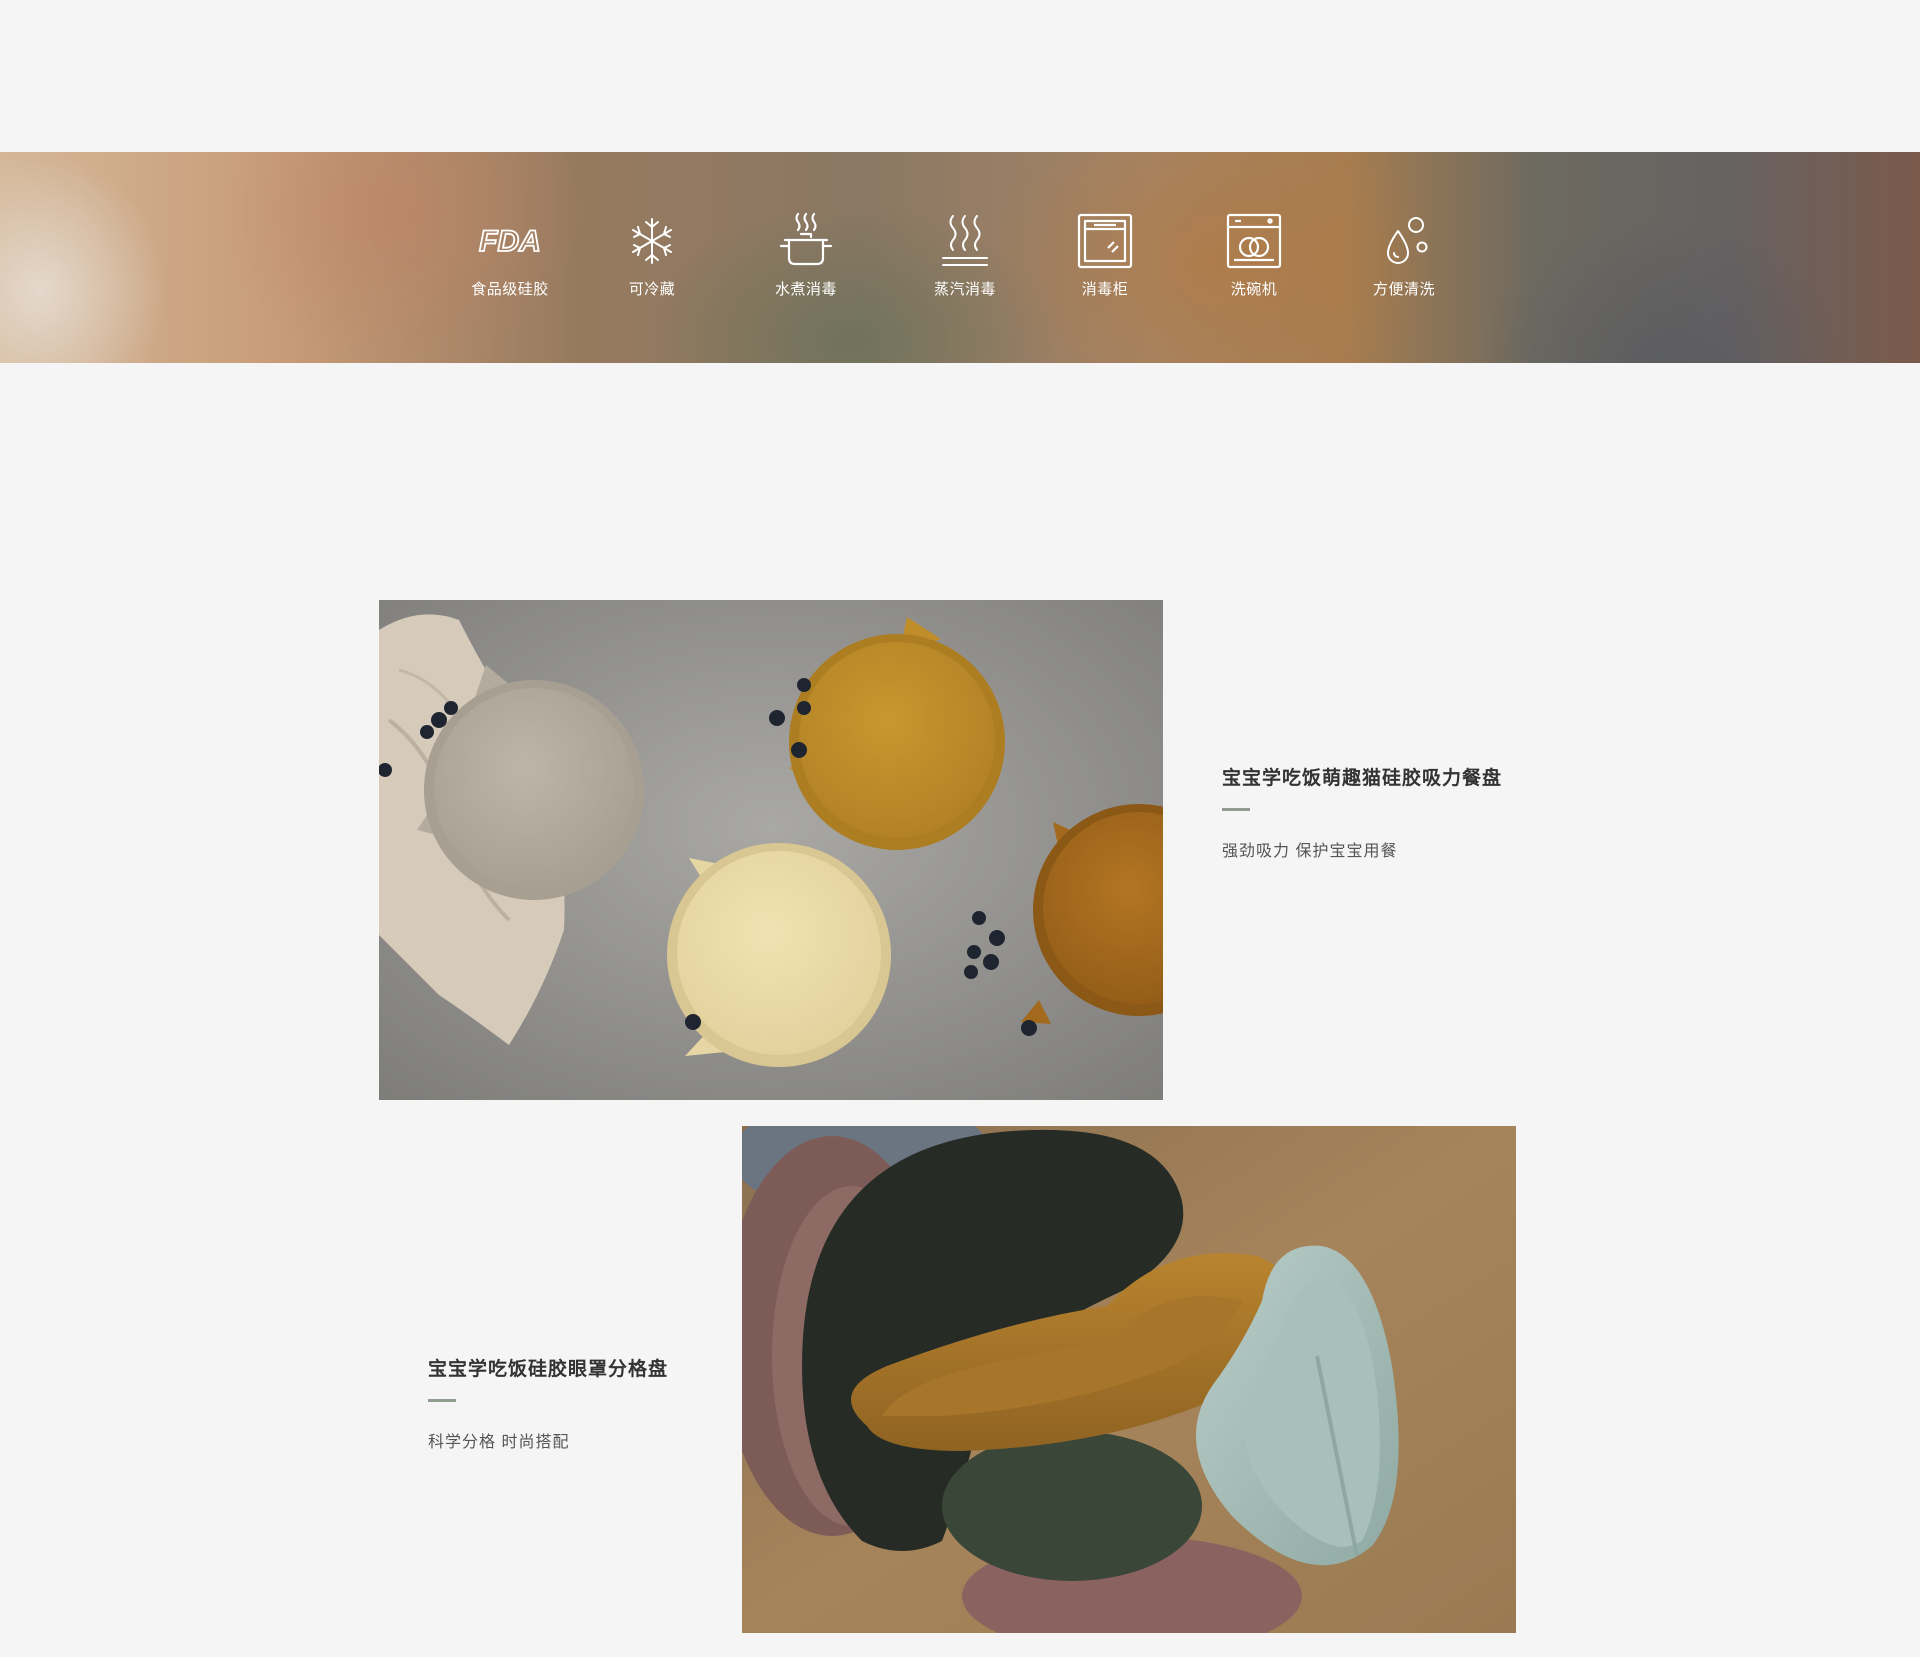  What do you see at coordinates (1105, 289) in the screenshot?
I see `feature-label: 消毒柜` at bounding box center [1105, 289].